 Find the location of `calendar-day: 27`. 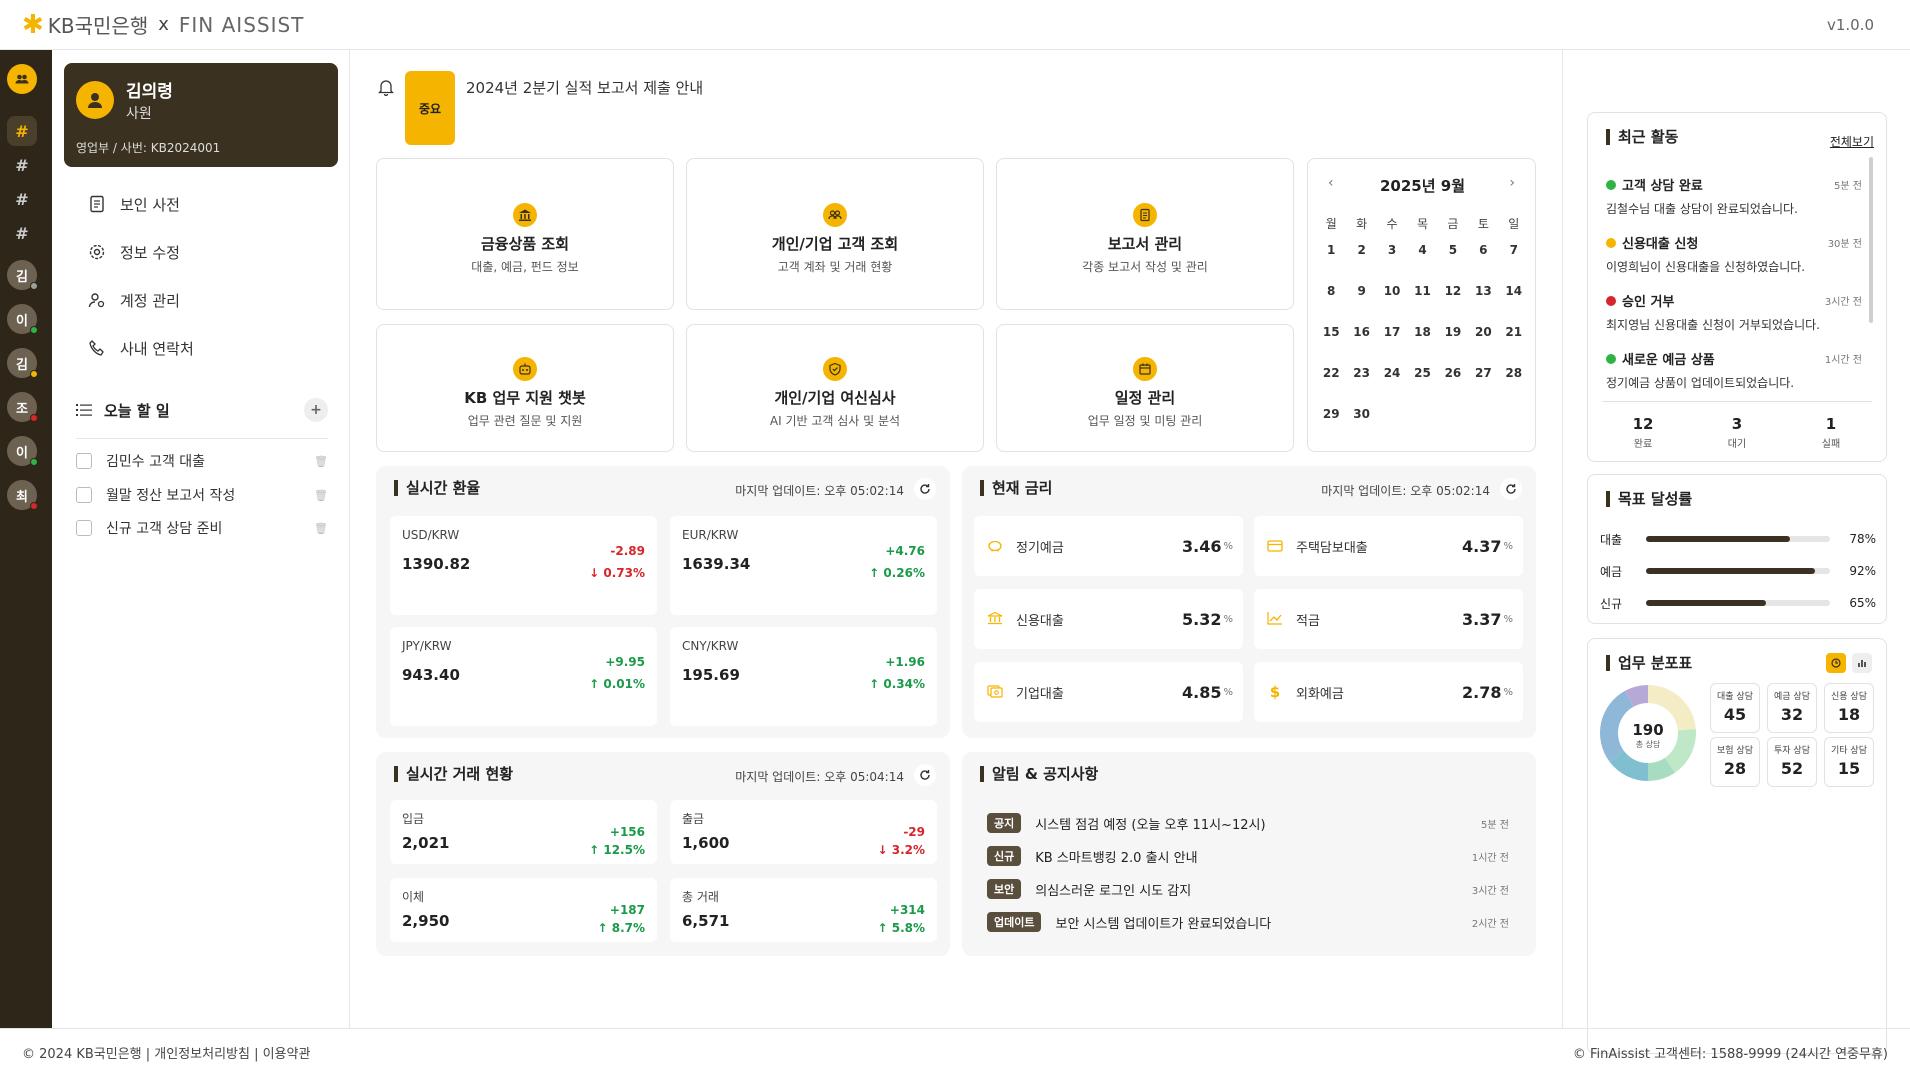

calendar-day: 27 is located at coordinates (1483, 380).